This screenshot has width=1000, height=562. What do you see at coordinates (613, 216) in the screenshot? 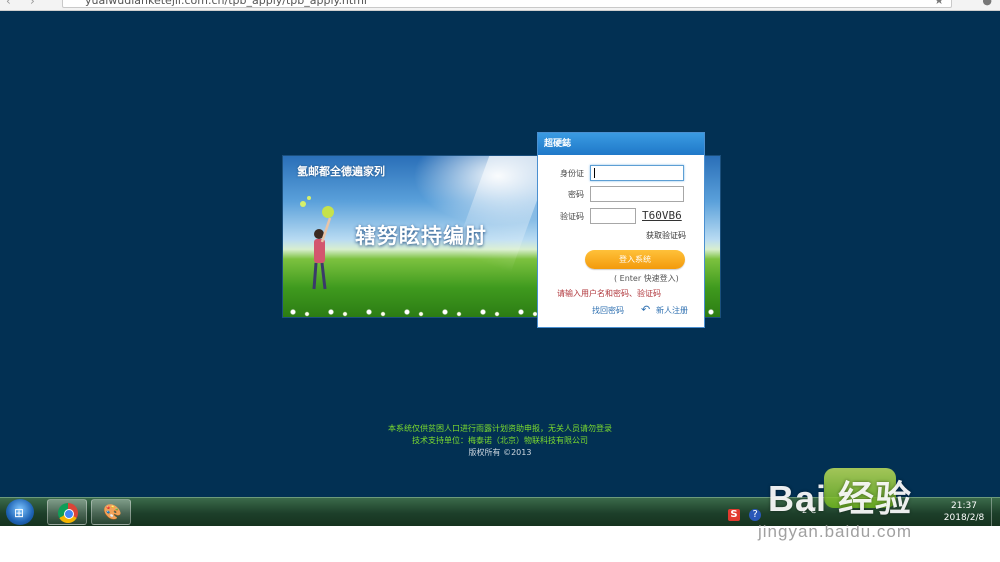
I see `captcha-input` at bounding box center [613, 216].